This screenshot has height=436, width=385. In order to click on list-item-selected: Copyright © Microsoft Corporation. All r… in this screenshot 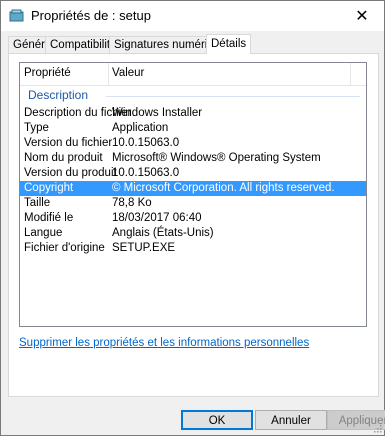, I will do `click(193, 188)`.